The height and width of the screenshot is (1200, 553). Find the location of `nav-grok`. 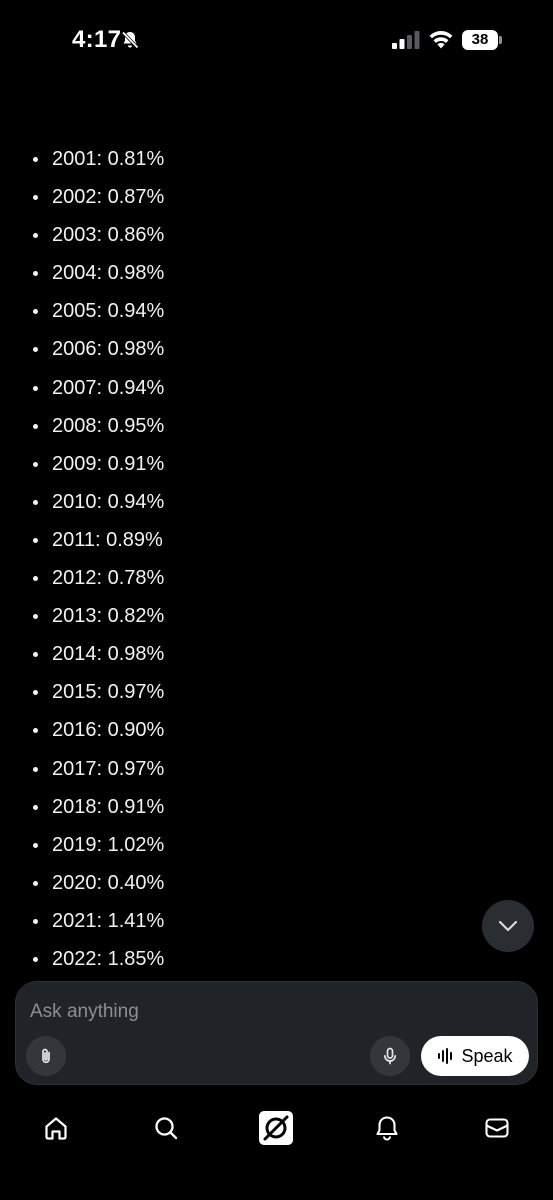

nav-grok is located at coordinates (276, 1128).